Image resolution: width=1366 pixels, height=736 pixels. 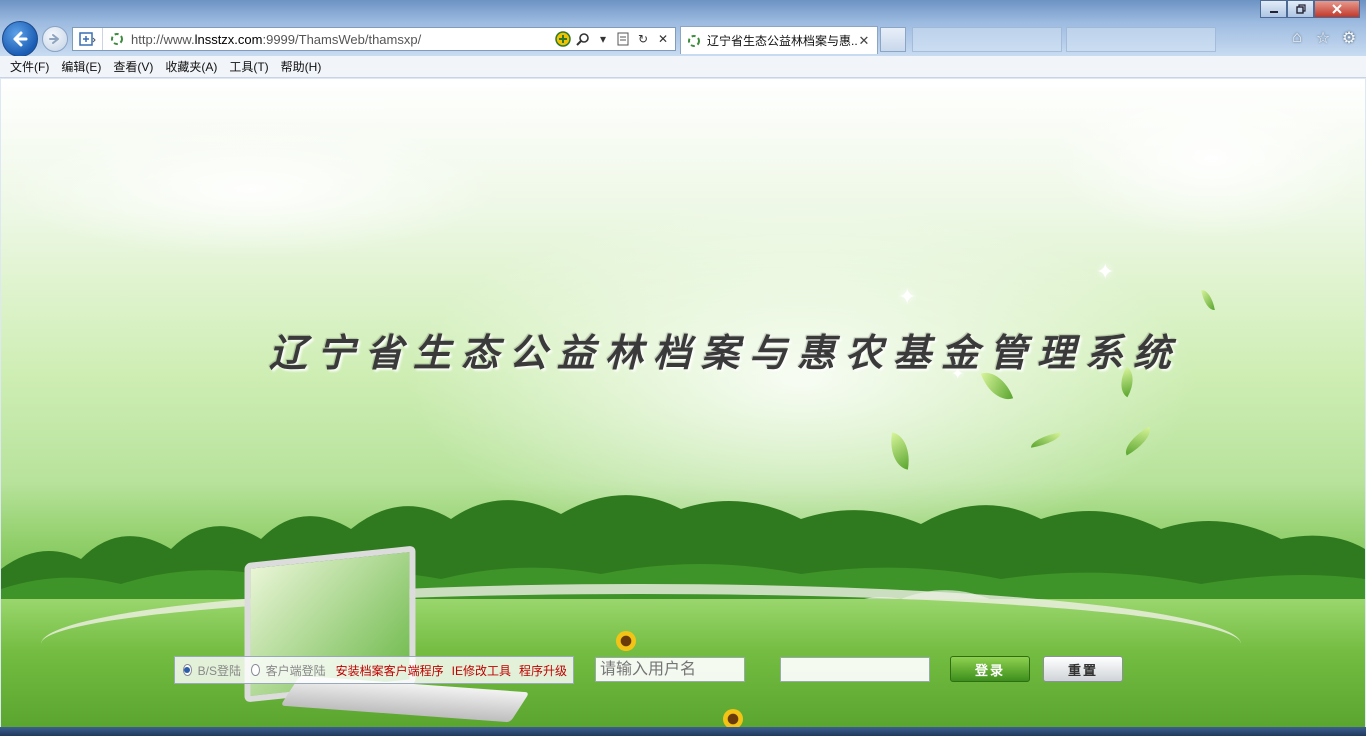 I want to click on radio-client-login-label: 客户端登陆, so click(x=296, y=670).